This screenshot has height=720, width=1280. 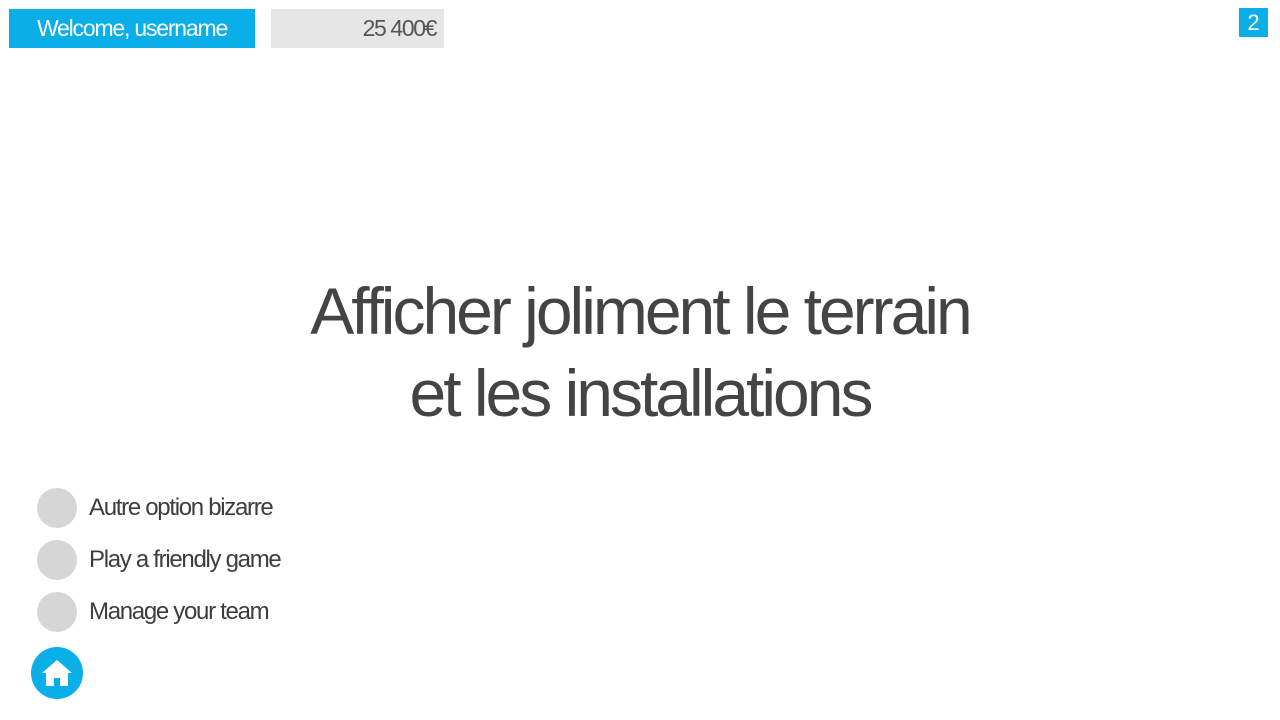 I want to click on balance-display: 25 400€, so click(x=357, y=28).